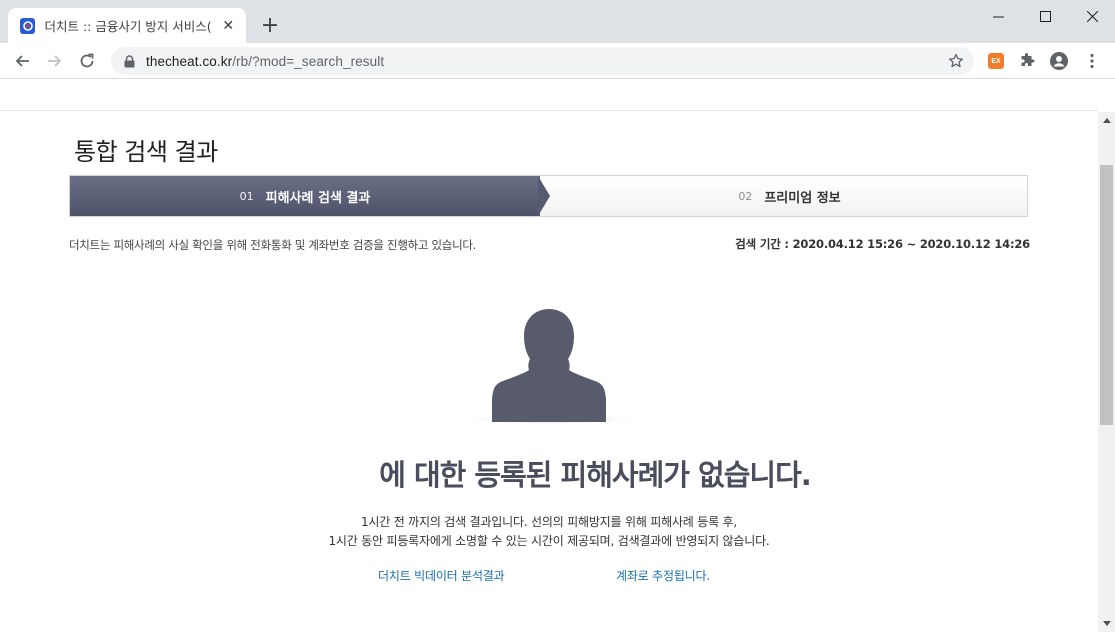  What do you see at coordinates (956, 61) in the screenshot?
I see `bookmark-star-icon` at bounding box center [956, 61].